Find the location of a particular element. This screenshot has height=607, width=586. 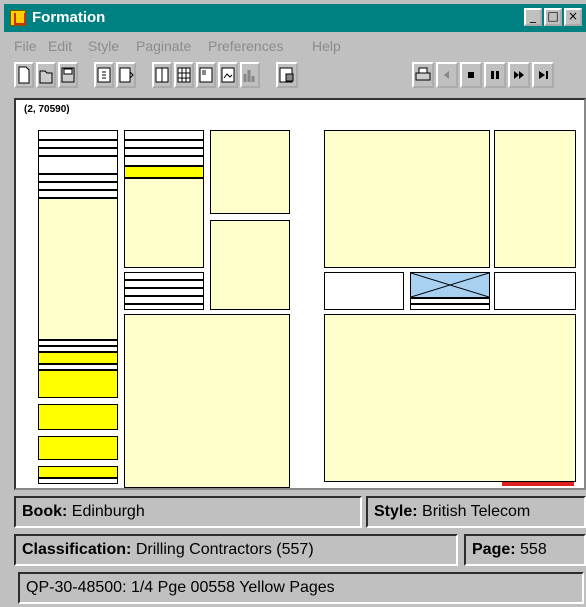

maximize-button: □ is located at coordinates (553, 17).